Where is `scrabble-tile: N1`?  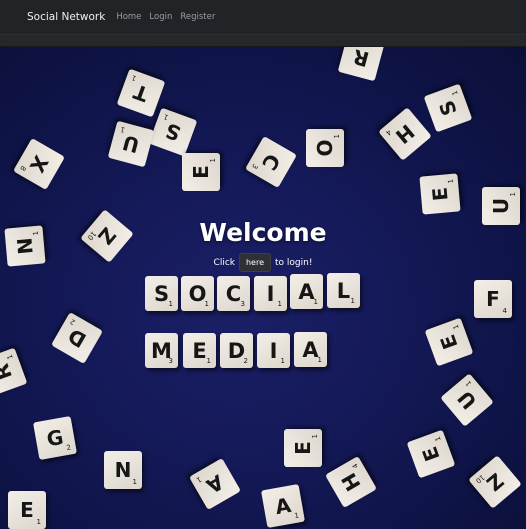
scrabble-tile: N1 is located at coordinates (123, 470).